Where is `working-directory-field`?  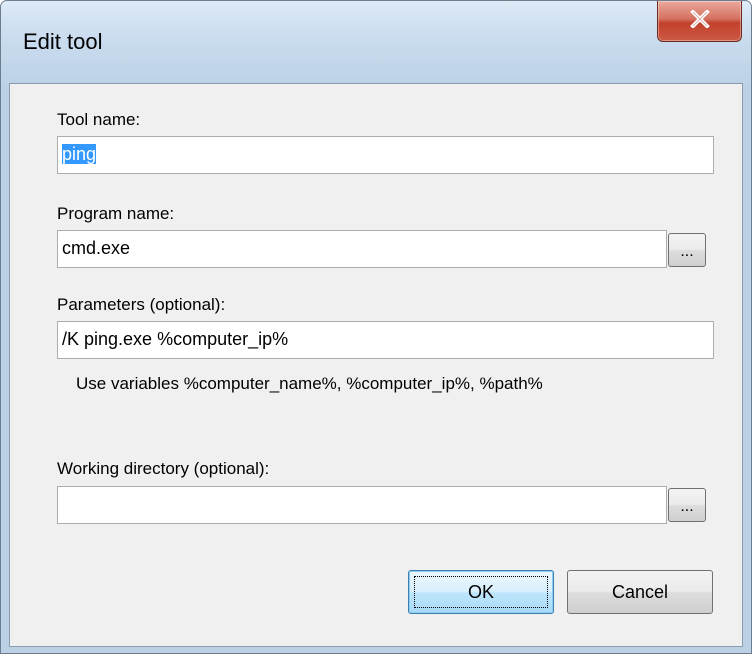
working-directory-field is located at coordinates (362, 505).